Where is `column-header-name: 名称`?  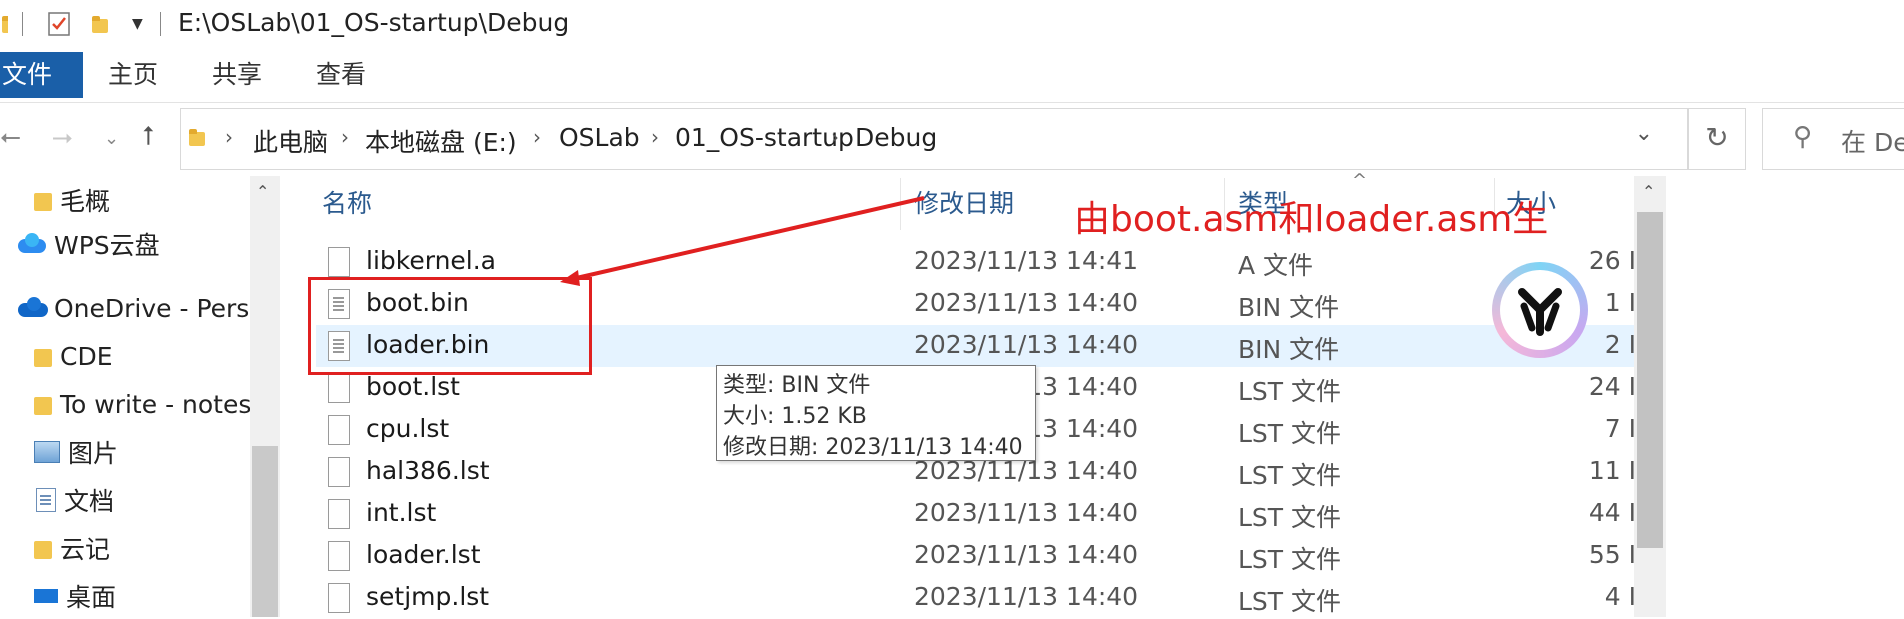
column-header-name: 名称 is located at coordinates (347, 204).